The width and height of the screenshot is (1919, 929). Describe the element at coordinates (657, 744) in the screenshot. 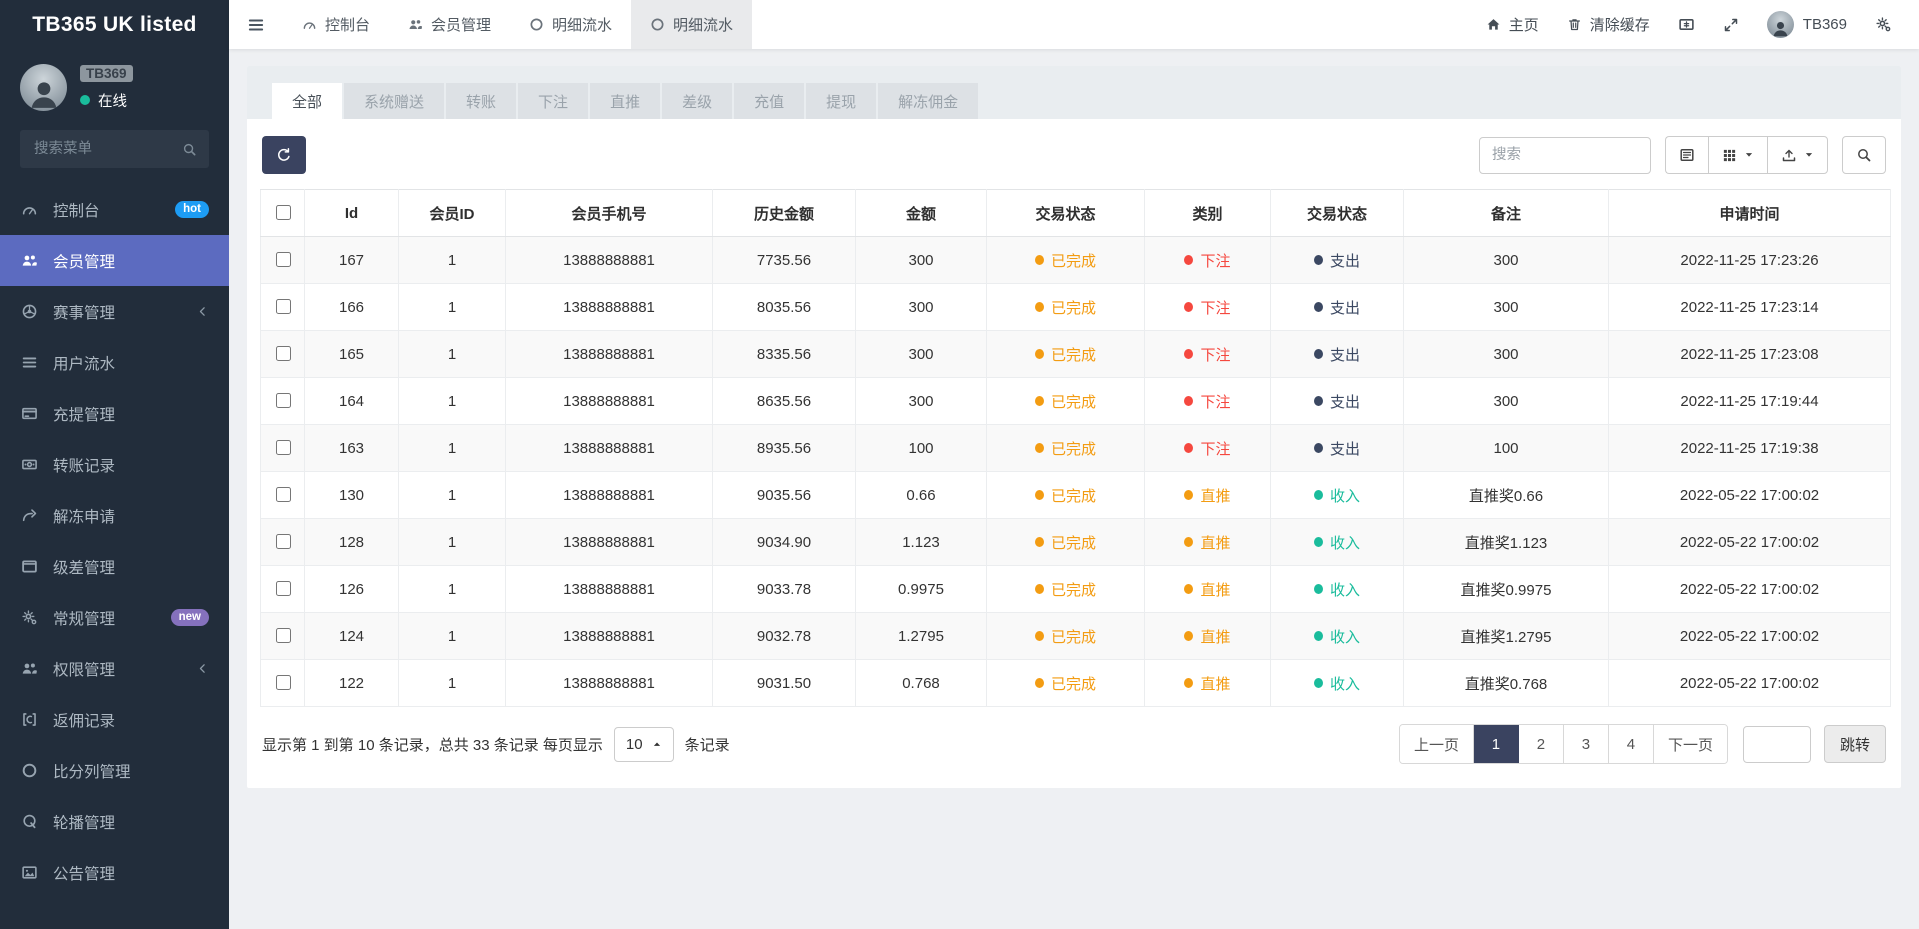

I see `caret-up-icon` at that location.